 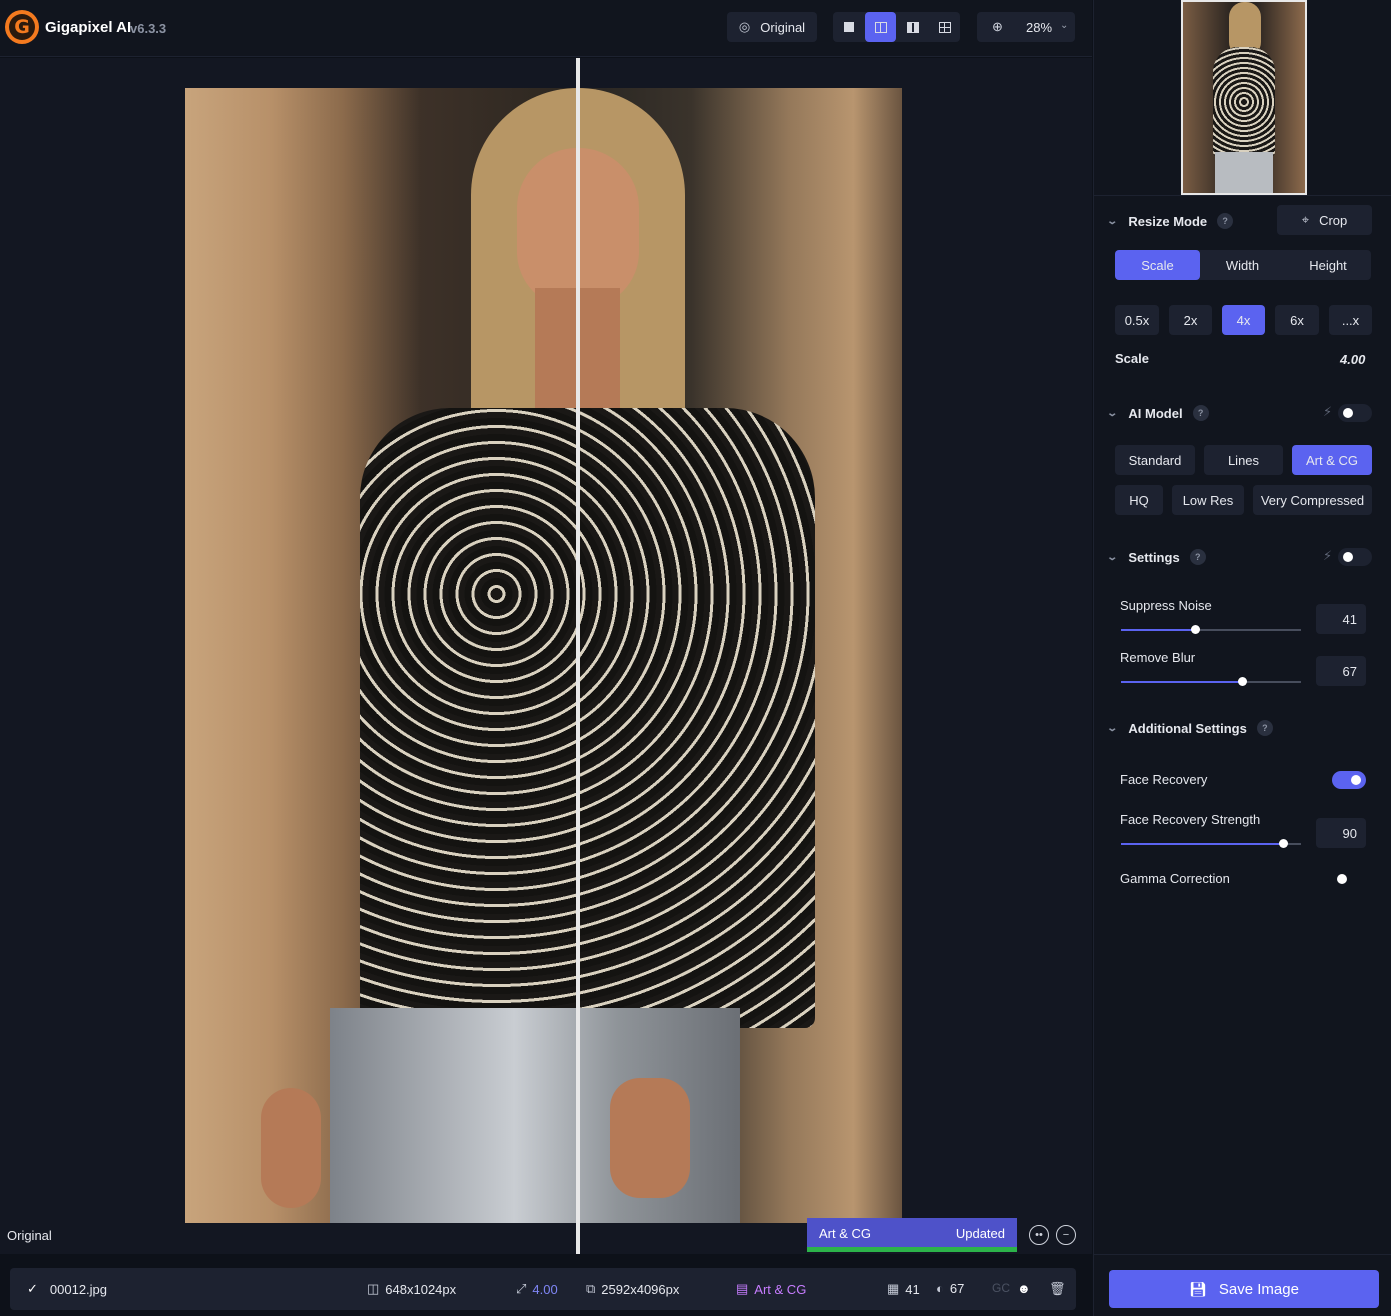 I want to click on blur-icon: ◐, so click(x=940, y=1288).